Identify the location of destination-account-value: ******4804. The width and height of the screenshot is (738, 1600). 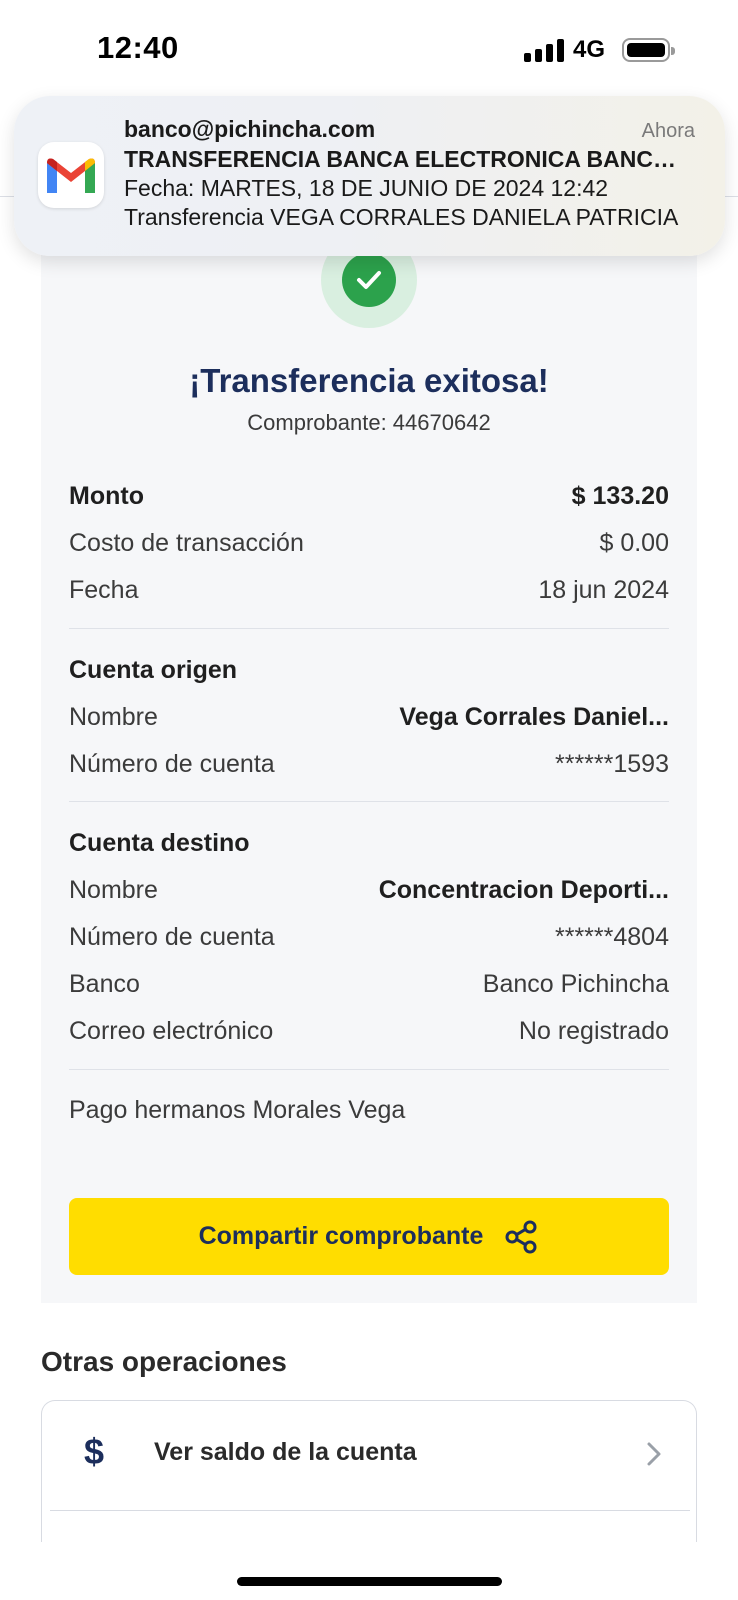
(612, 937).